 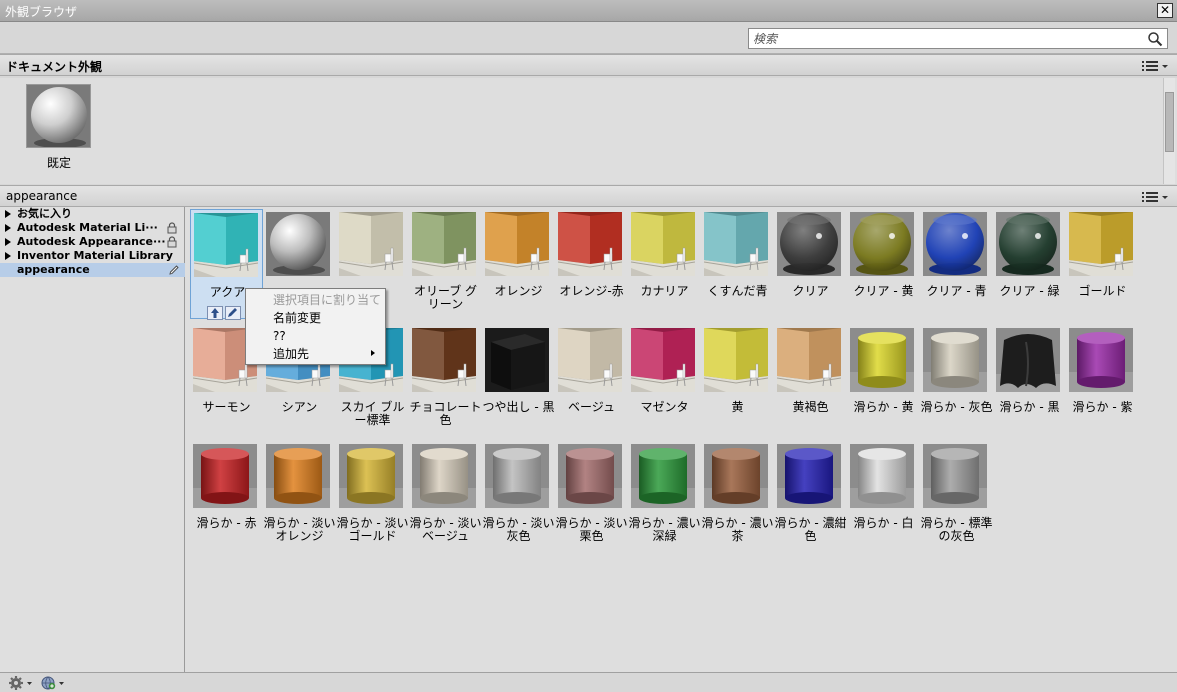 I want to click on search-box, so click(x=958, y=38).